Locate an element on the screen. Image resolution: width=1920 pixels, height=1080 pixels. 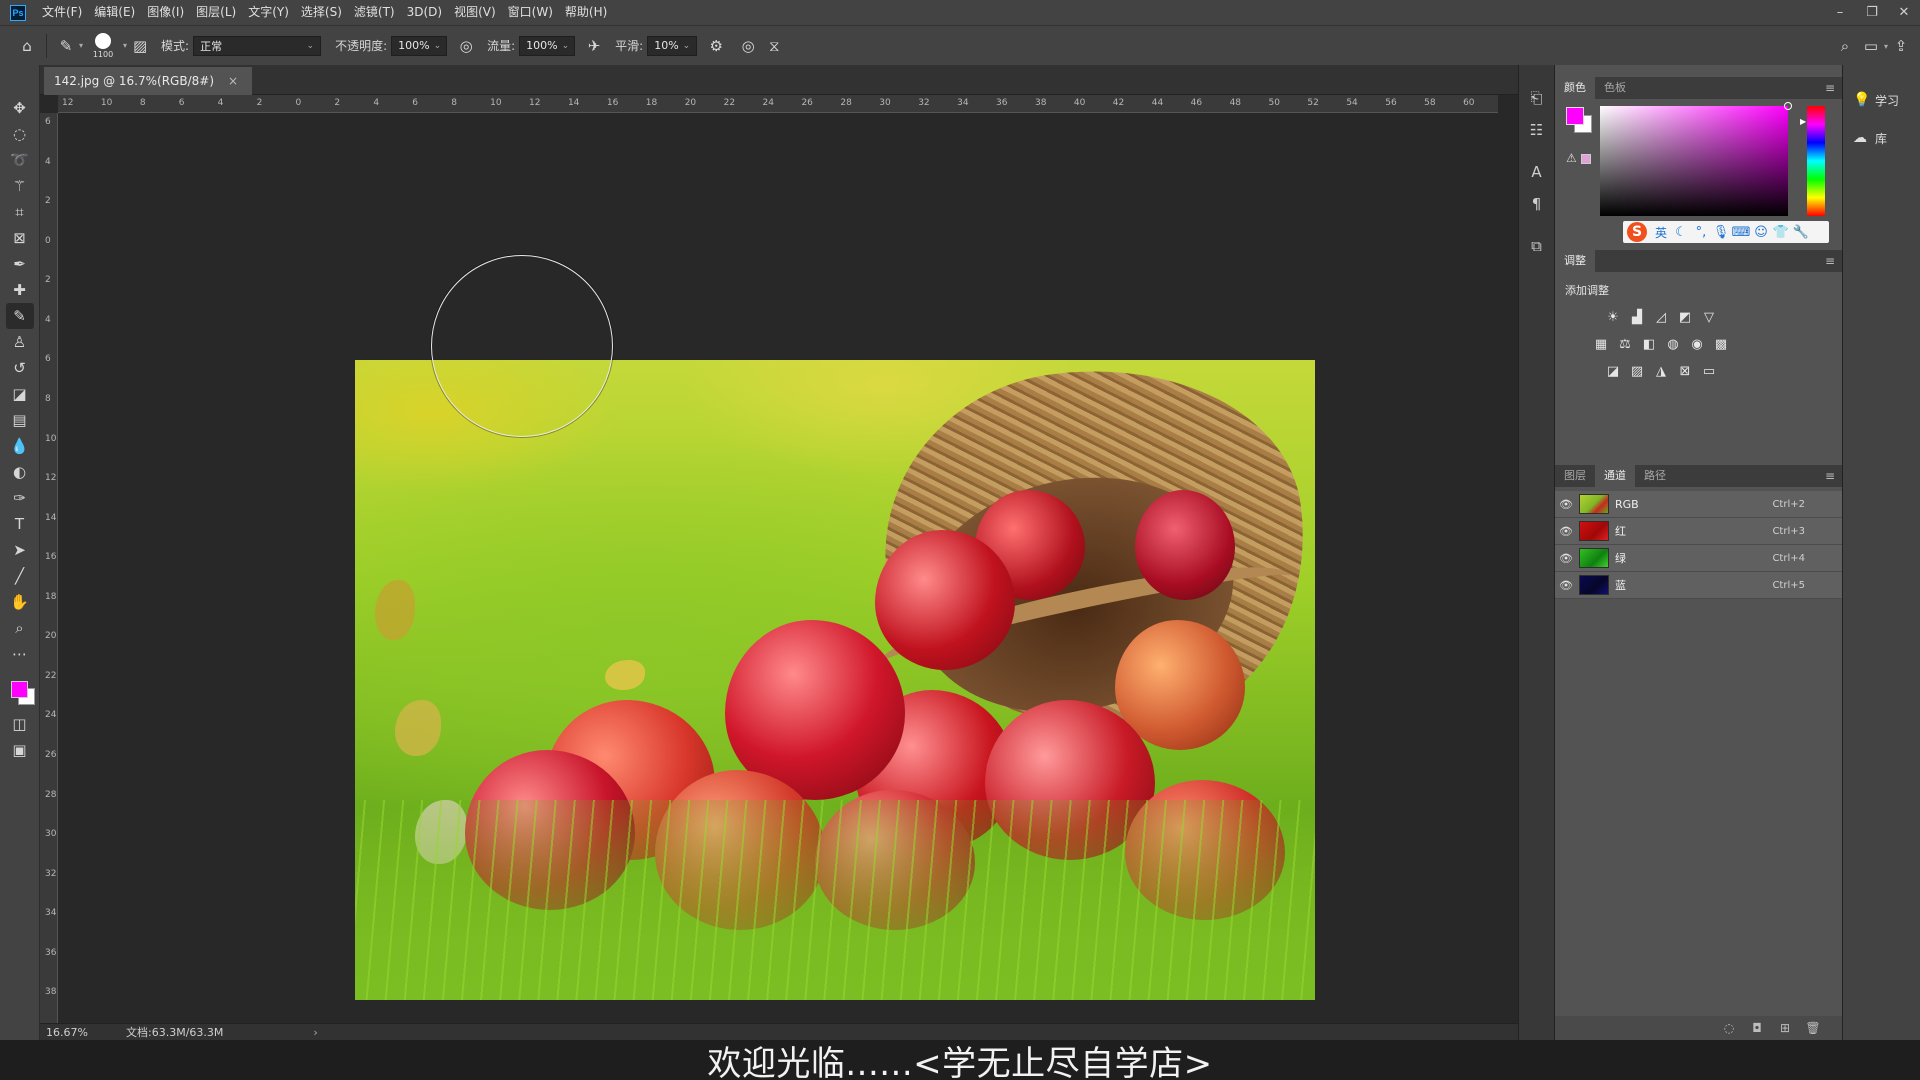
user-icon: ☺ is located at coordinates (1761, 232).